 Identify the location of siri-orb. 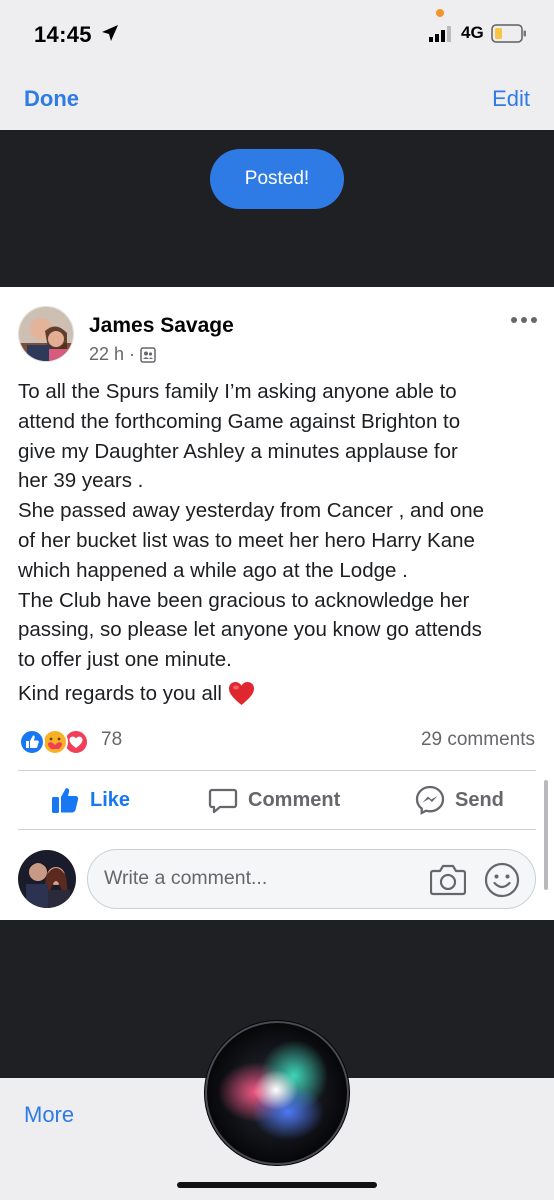
(277, 1093).